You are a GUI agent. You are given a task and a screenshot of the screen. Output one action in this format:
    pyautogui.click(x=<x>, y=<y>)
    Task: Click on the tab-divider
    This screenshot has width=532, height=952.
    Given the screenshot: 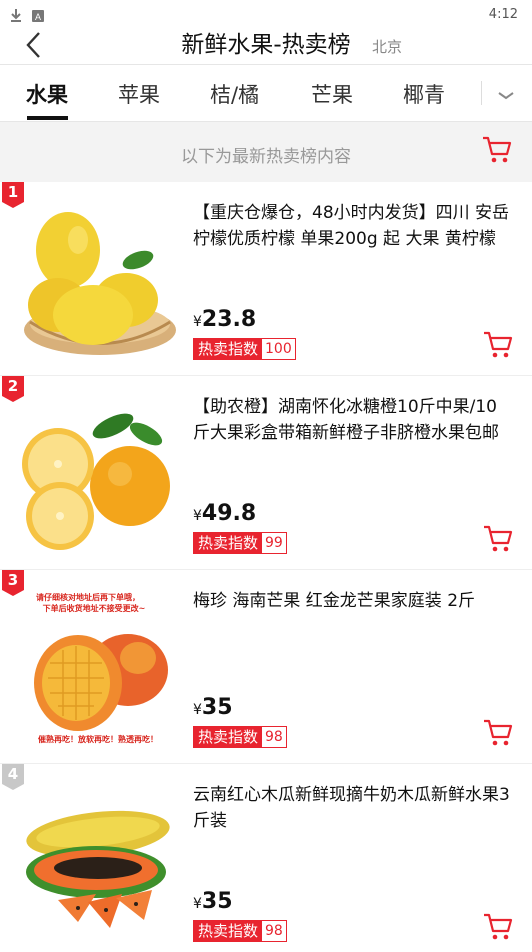 What is the action you would take?
    pyautogui.click(x=481, y=93)
    